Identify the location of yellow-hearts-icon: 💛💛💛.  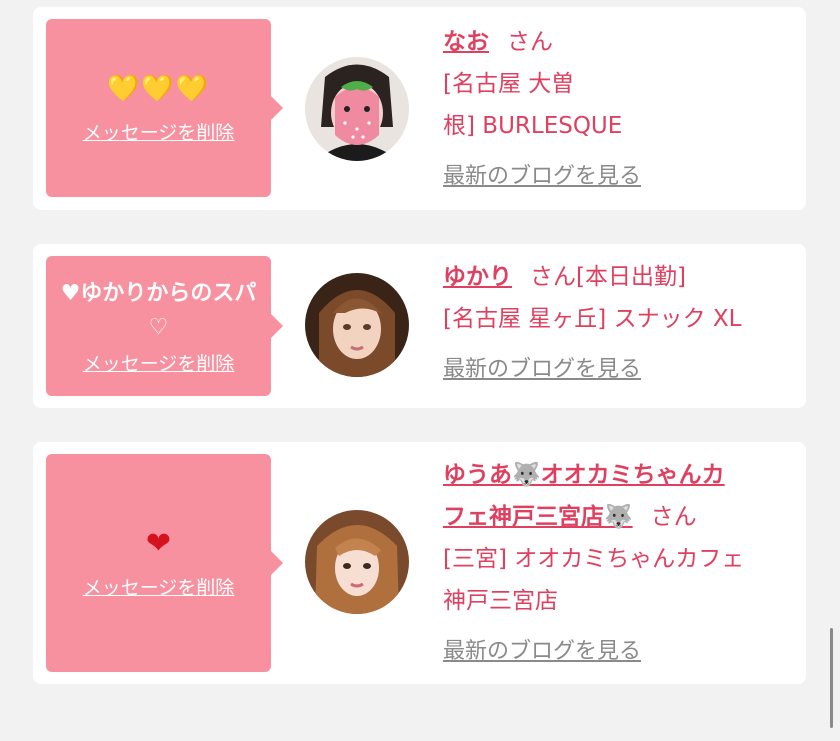
(158, 88).